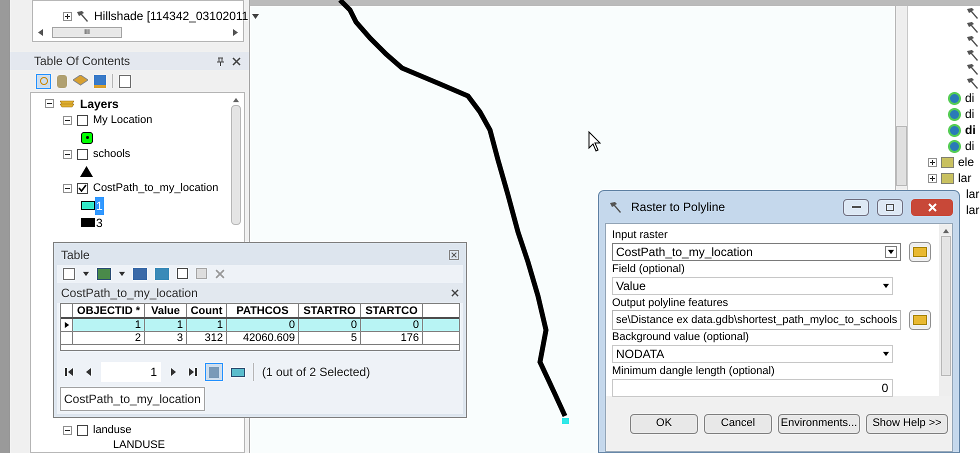  What do you see at coordinates (753, 286) in the screenshot?
I see `dropdown-field: Value` at bounding box center [753, 286].